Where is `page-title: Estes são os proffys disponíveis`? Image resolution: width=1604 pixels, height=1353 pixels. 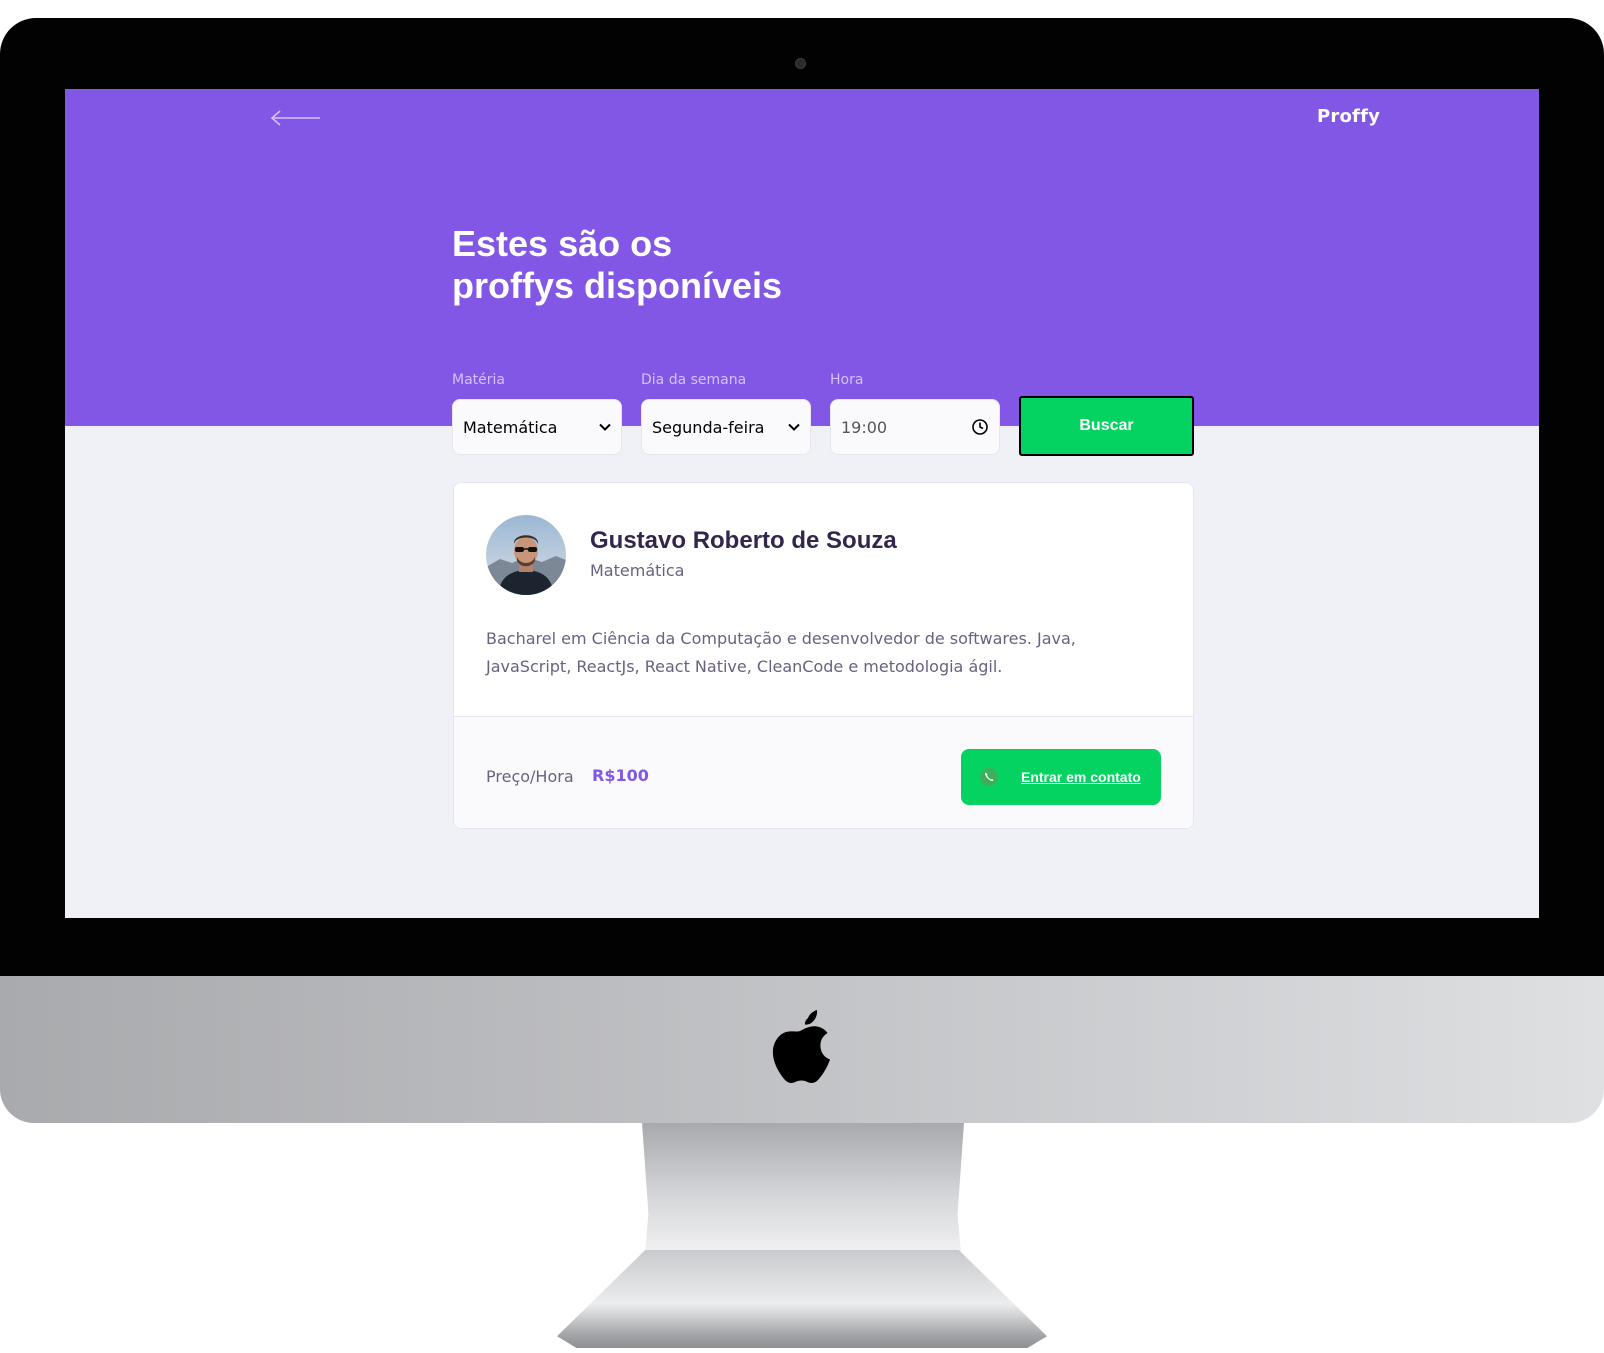 page-title: Estes são os proffys disponíveis is located at coordinates (712, 265).